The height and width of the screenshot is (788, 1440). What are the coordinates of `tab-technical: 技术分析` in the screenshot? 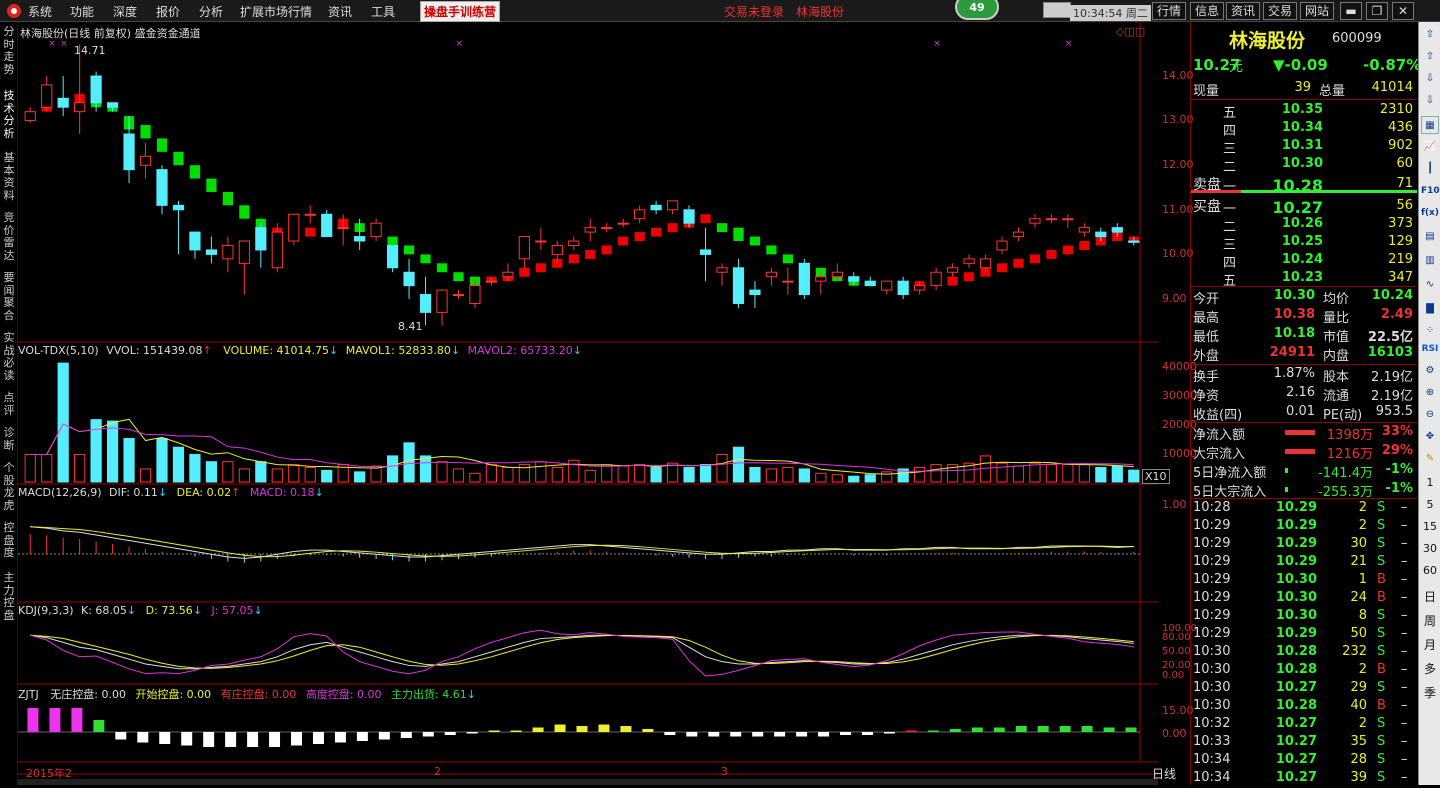 It's located at (9, 119).